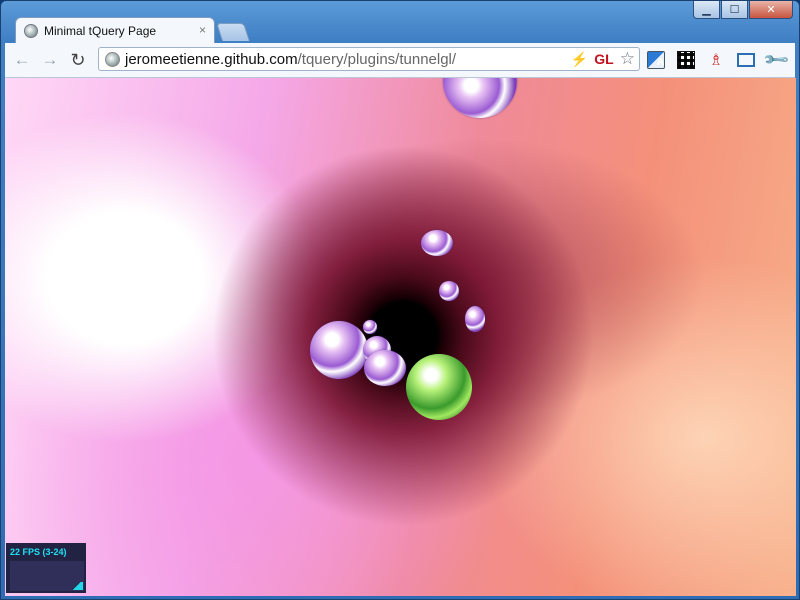 The height and width of the screenshot is (600, 800). Describe the element at coordinates (77, 586) in the screenshot. I see `fps-graph-bars` at that location.